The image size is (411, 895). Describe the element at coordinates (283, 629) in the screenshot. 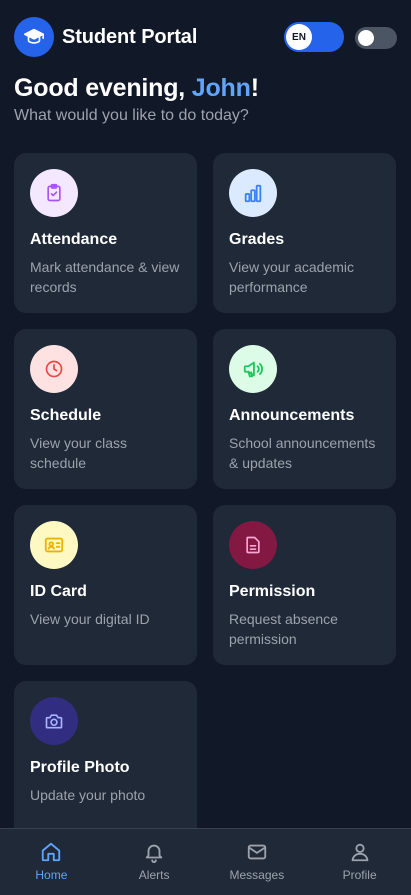

I see `card-description: Request absence permission` at that location.